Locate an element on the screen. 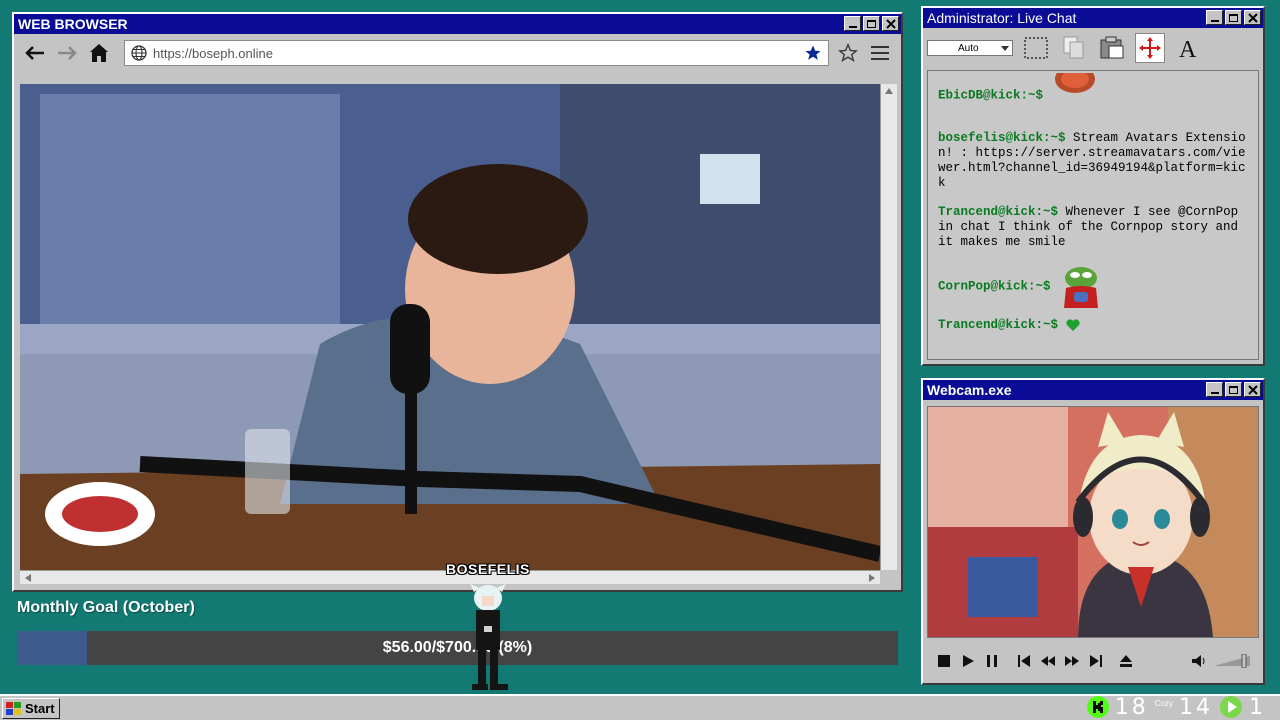  chevron-down-icon is located at coordinates (1005, 48).